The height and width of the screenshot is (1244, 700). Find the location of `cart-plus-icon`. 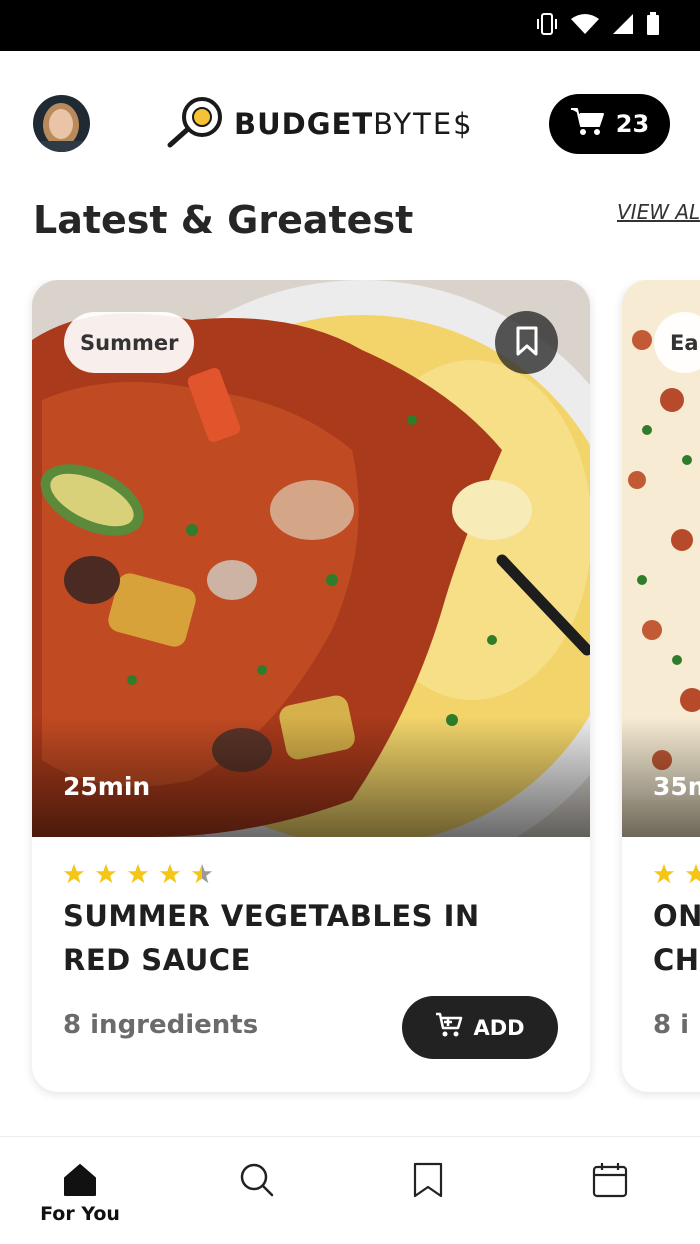

cart-plus-icon is located at coordinates (449, 1027).